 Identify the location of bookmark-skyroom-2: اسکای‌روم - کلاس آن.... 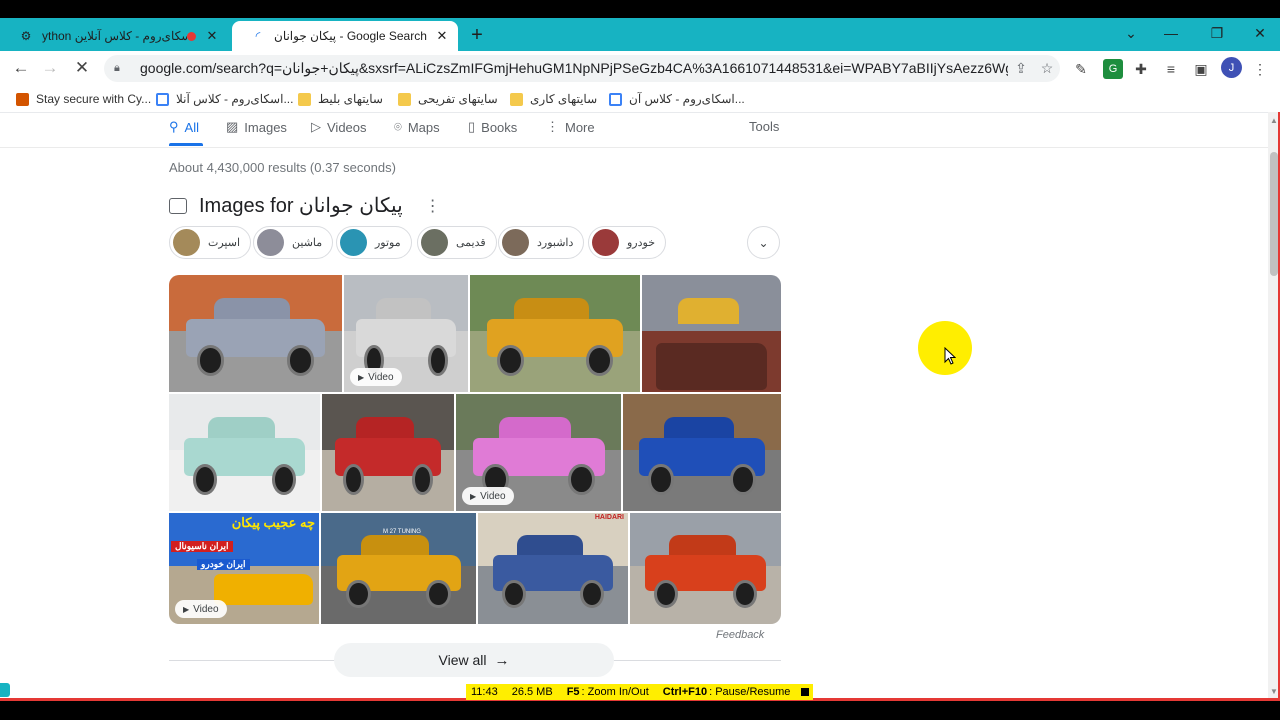
(677, 99).